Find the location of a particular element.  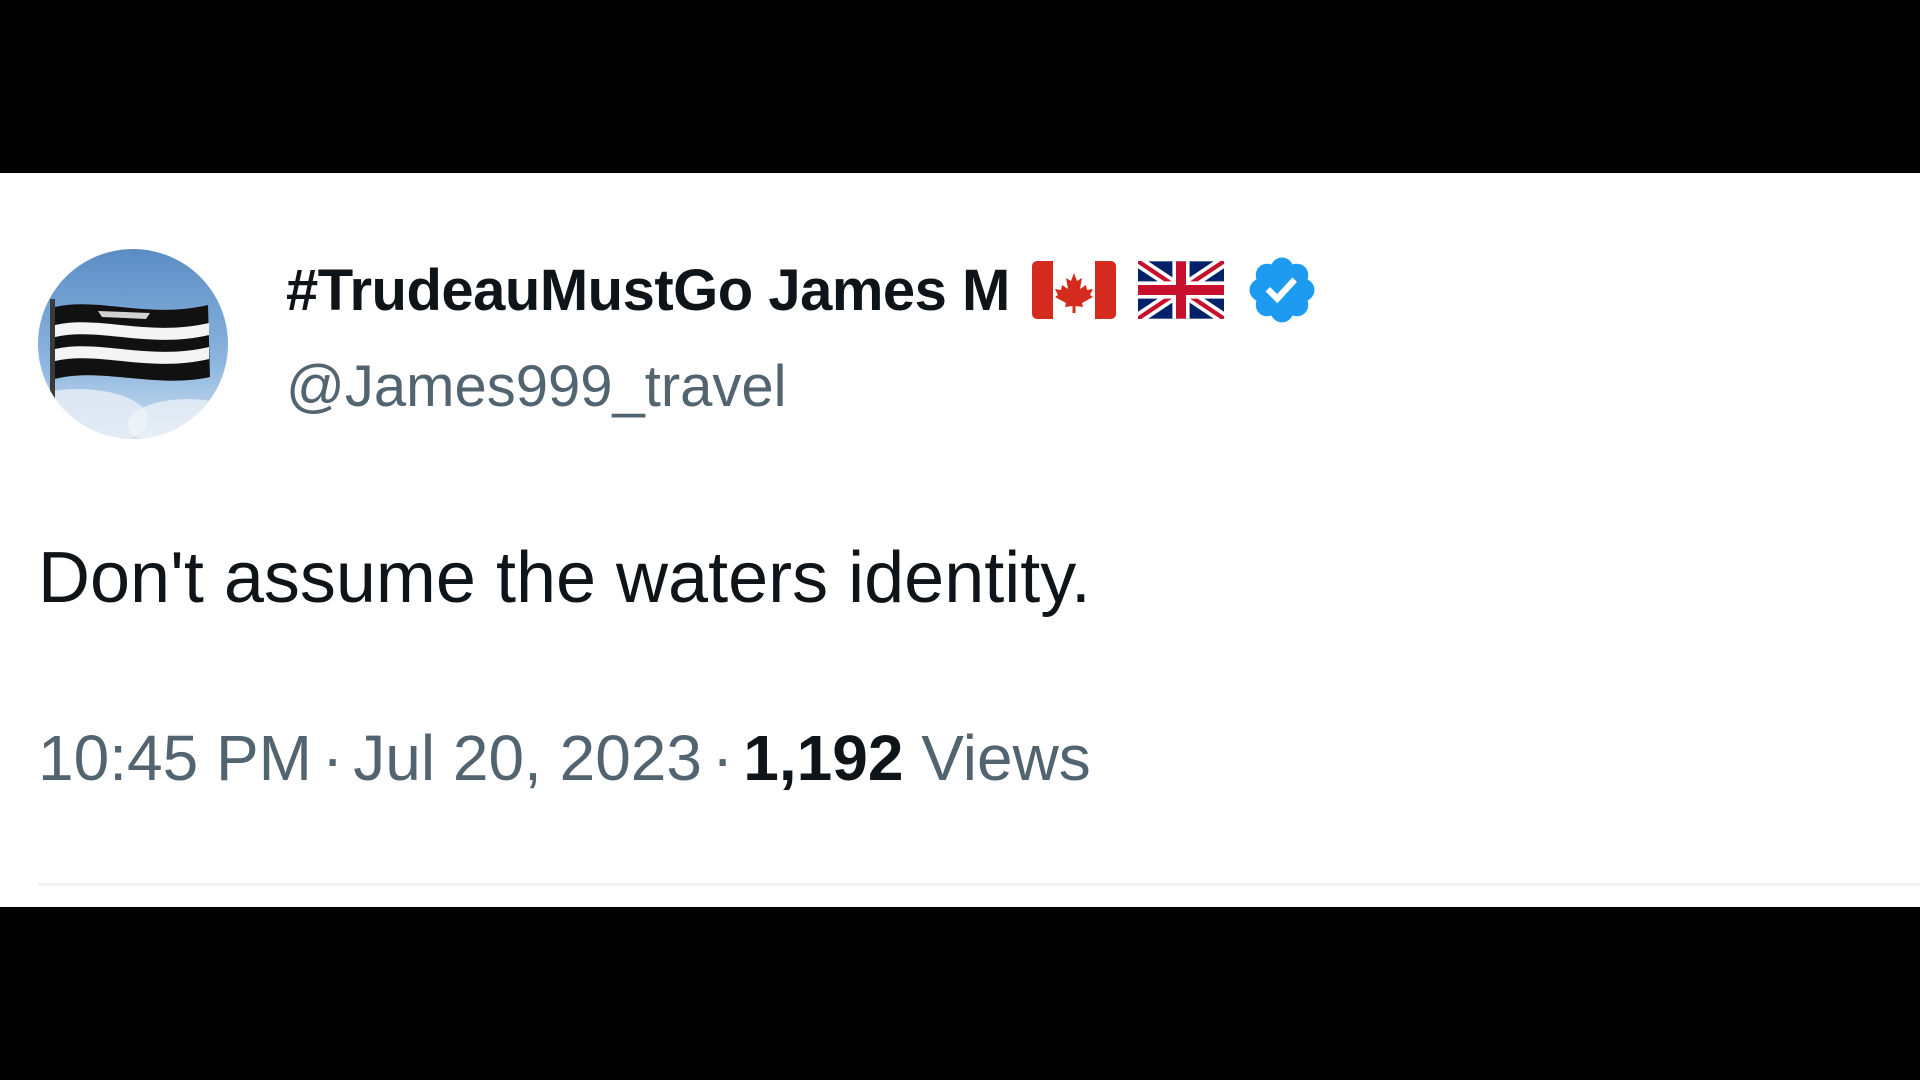

avatar is located at coordinates (133, 344).